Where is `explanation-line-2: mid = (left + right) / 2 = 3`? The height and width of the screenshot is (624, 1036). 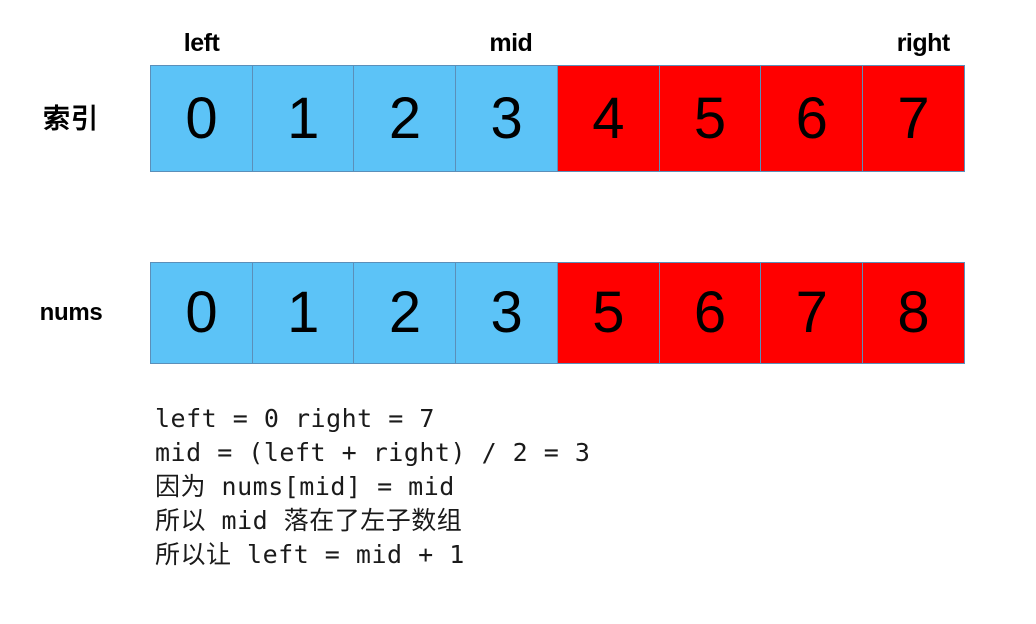 explanation-line-2: mid = (left + right) / 2 = 3 is located at coordinates (373, 452).